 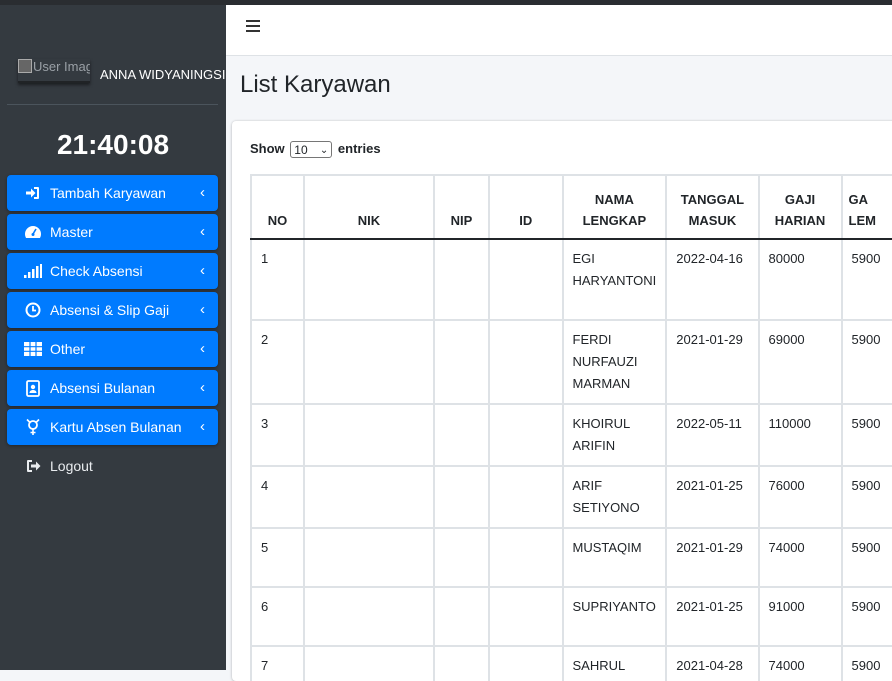 I want to click on menu-item-label: Absensi & Slip Gaji, so click(x=110, y=310).